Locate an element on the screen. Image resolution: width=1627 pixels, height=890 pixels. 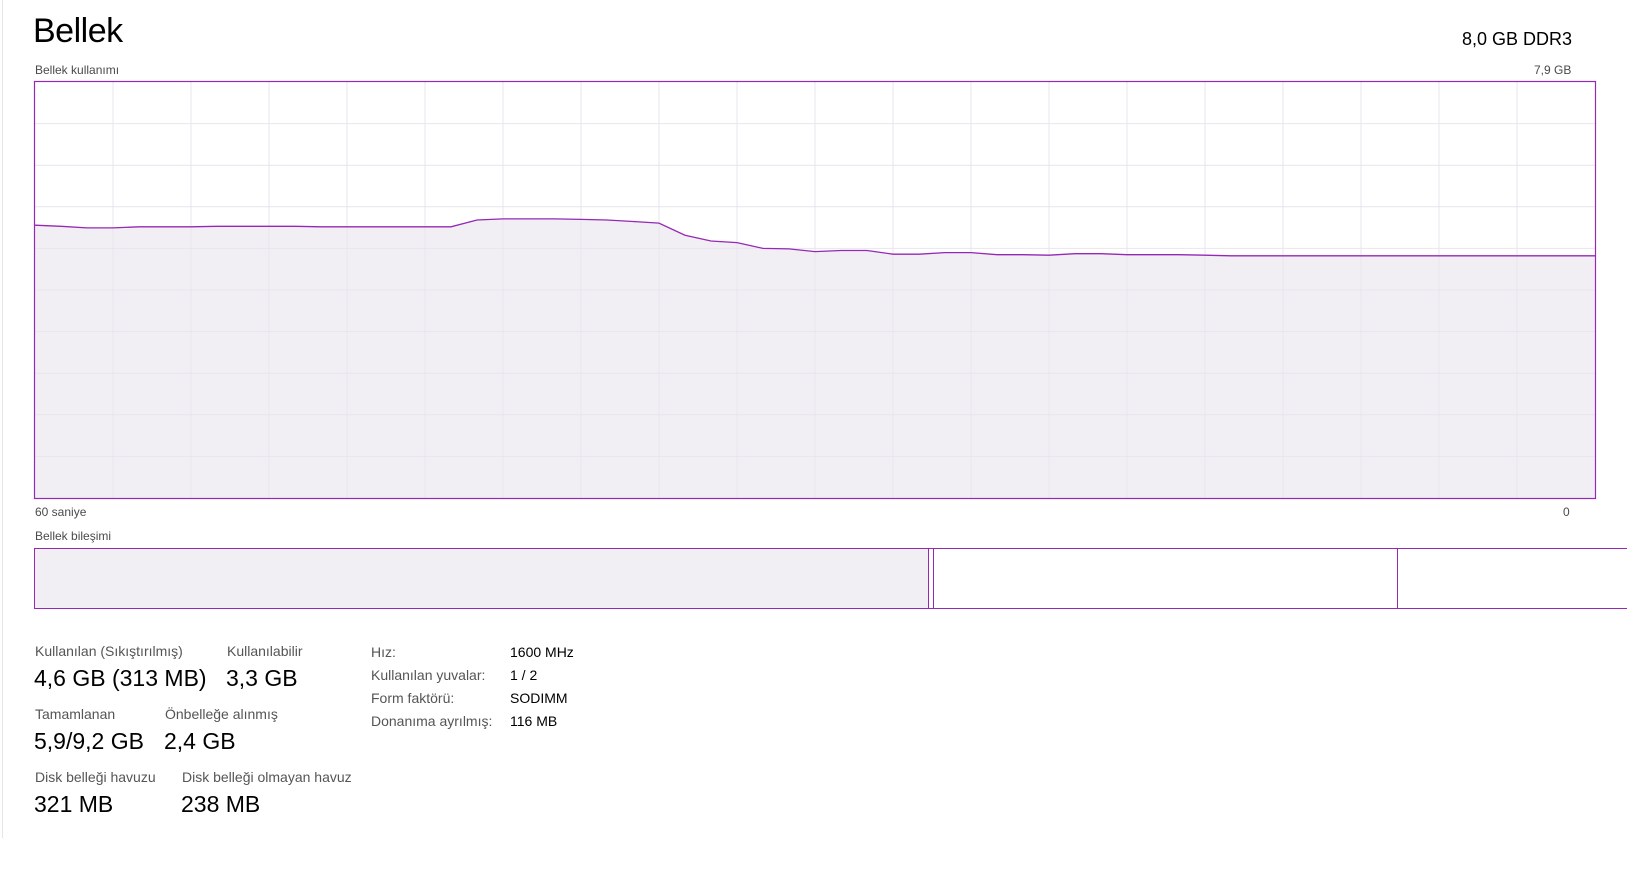
composition-label: Bellek bileşimi is located at coordinates (73, 536).